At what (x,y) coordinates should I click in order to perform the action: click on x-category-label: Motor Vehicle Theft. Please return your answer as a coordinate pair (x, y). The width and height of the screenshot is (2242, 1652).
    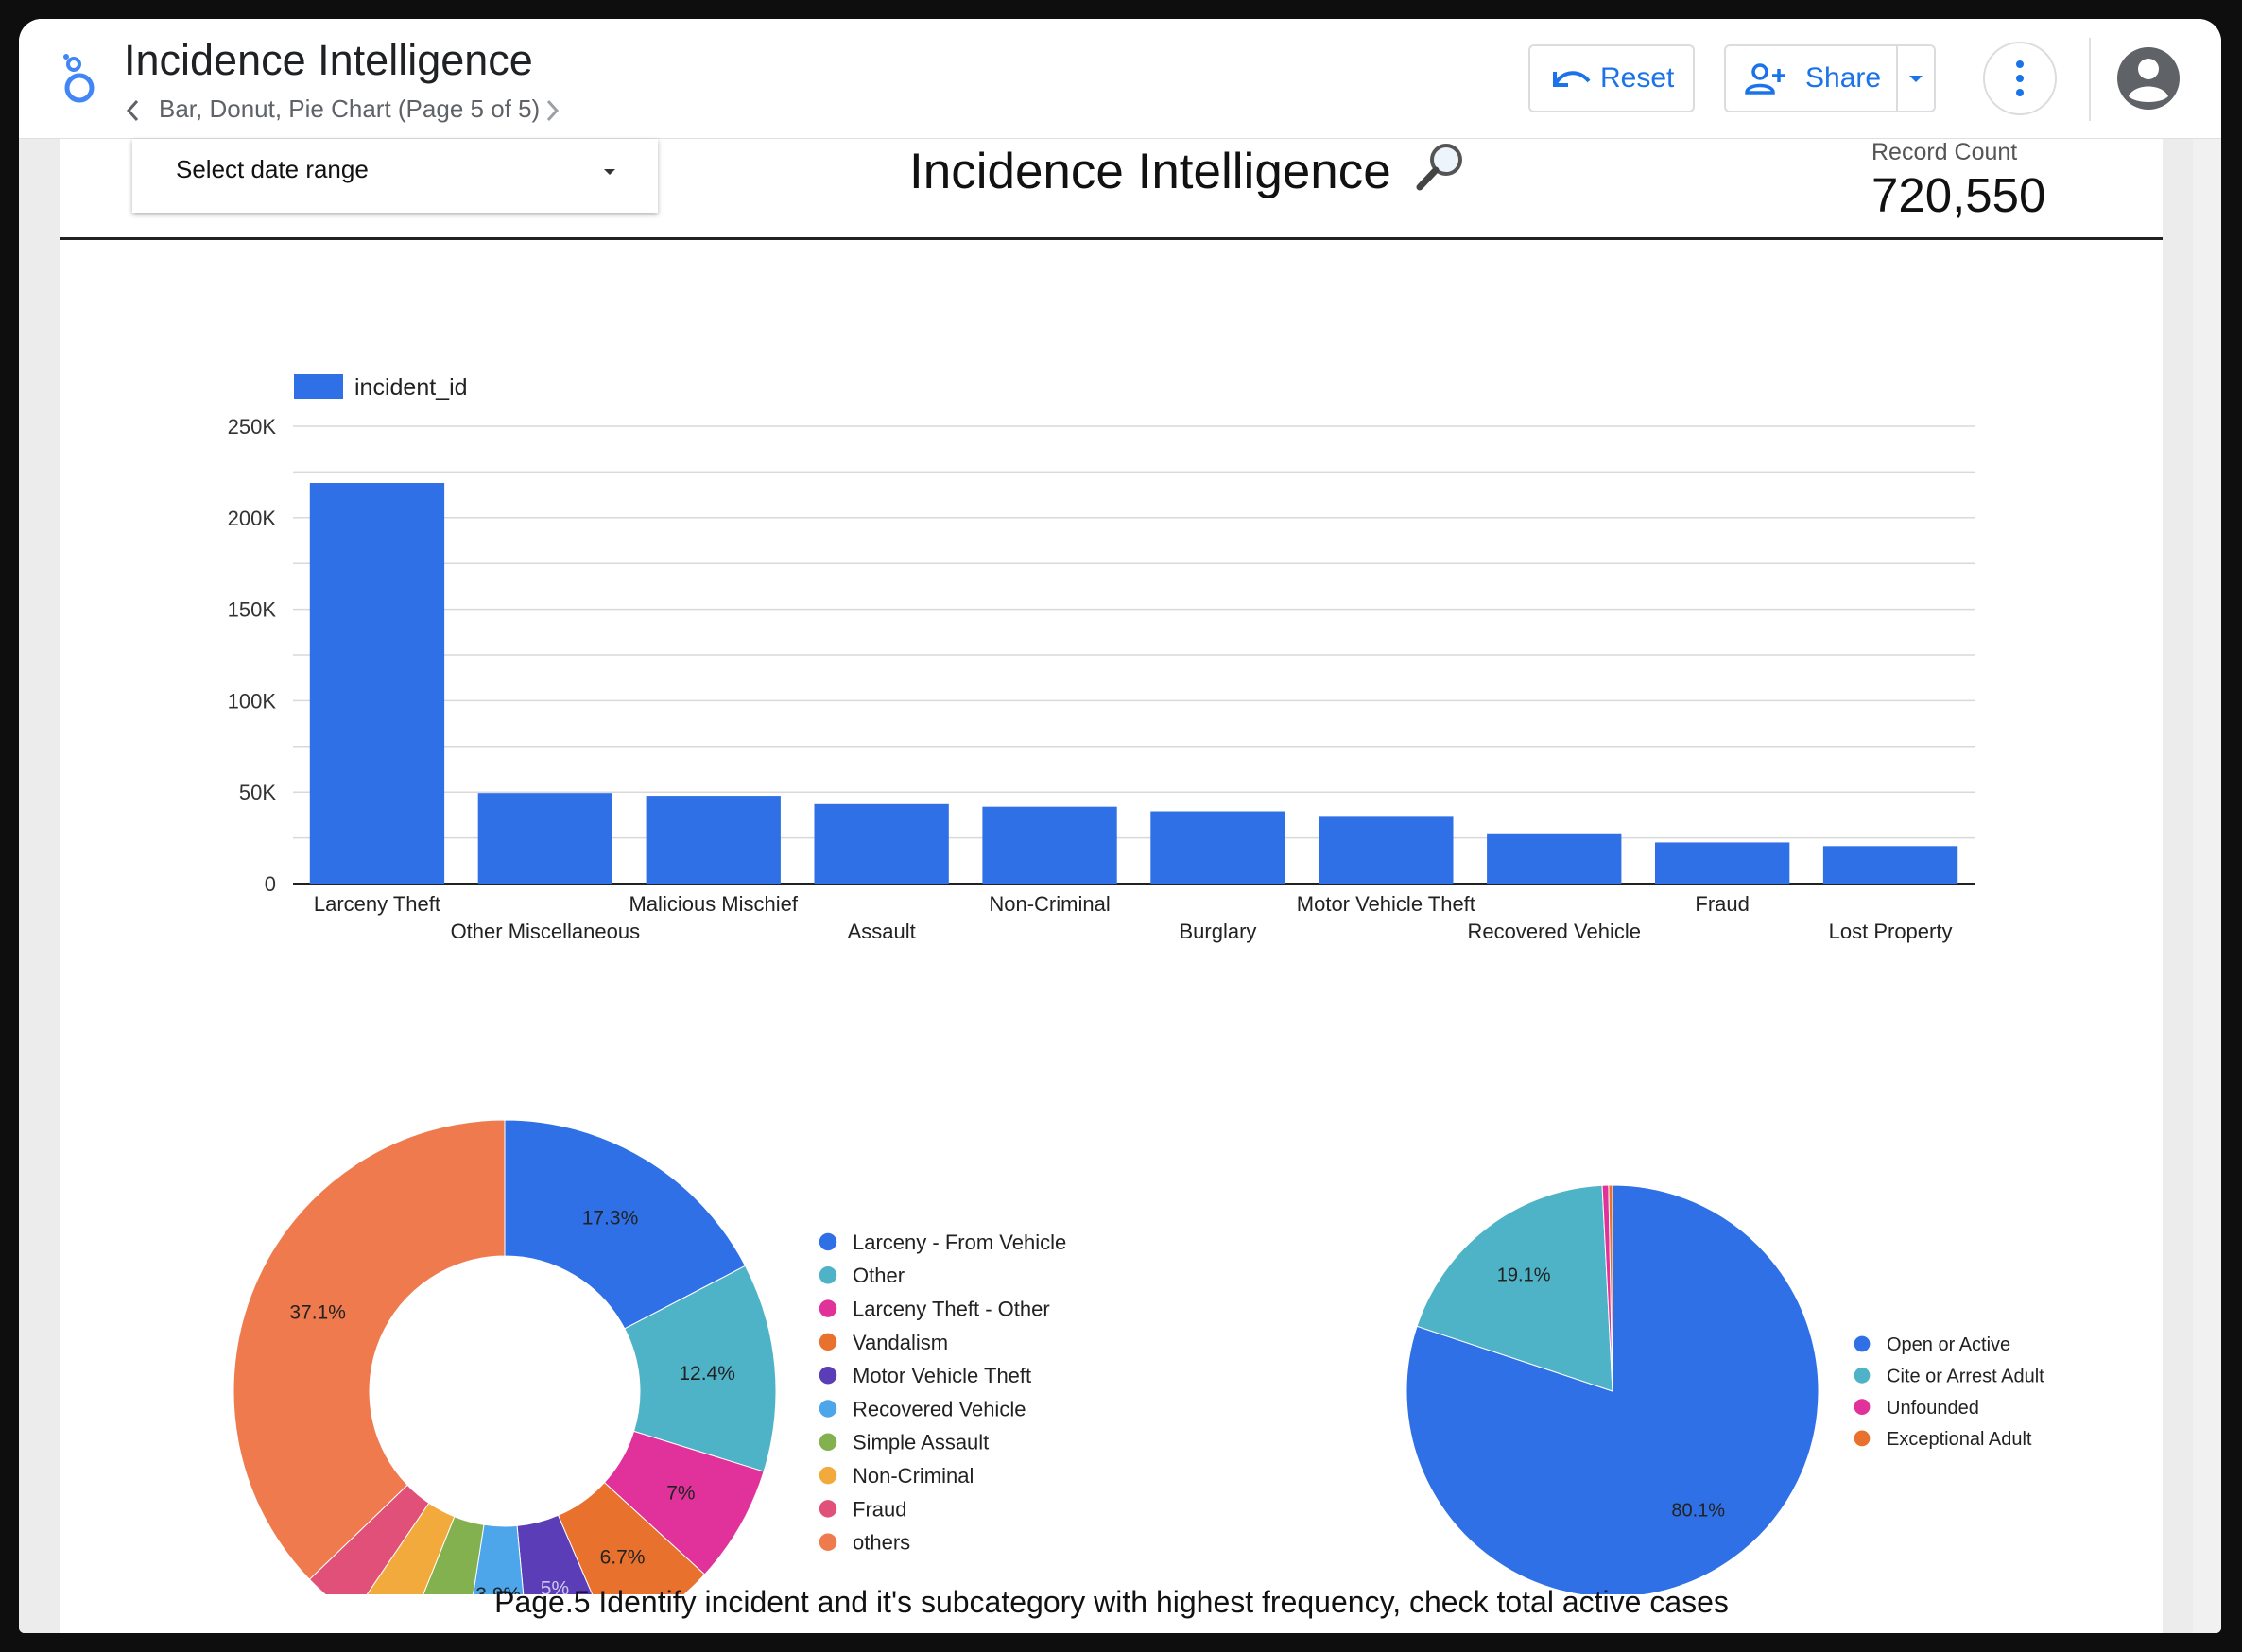
    Looking at the image, I should click on (1386, 904).